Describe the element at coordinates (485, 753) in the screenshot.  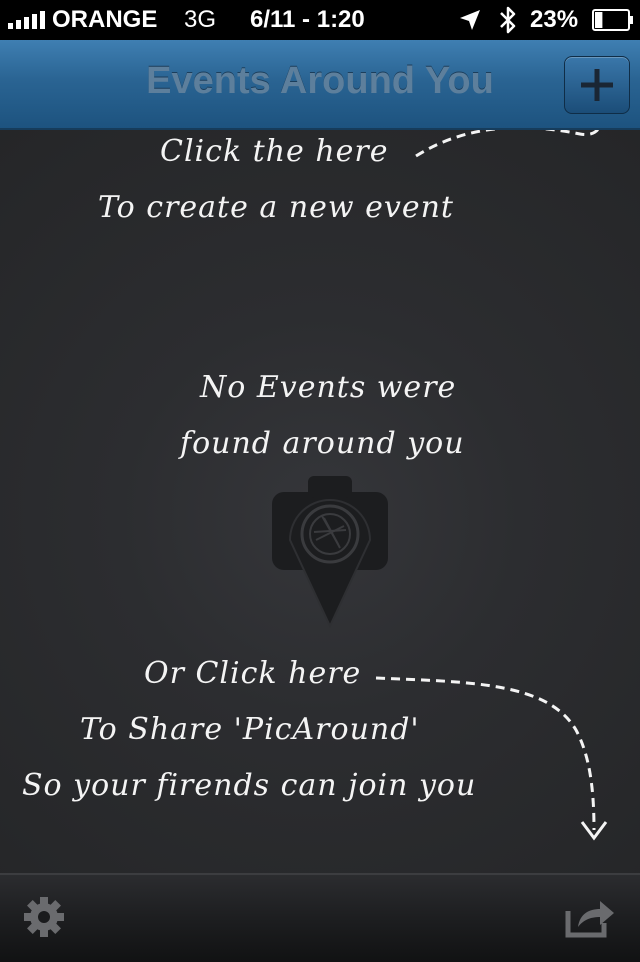
I see `arrow-to-share-button` at that location.